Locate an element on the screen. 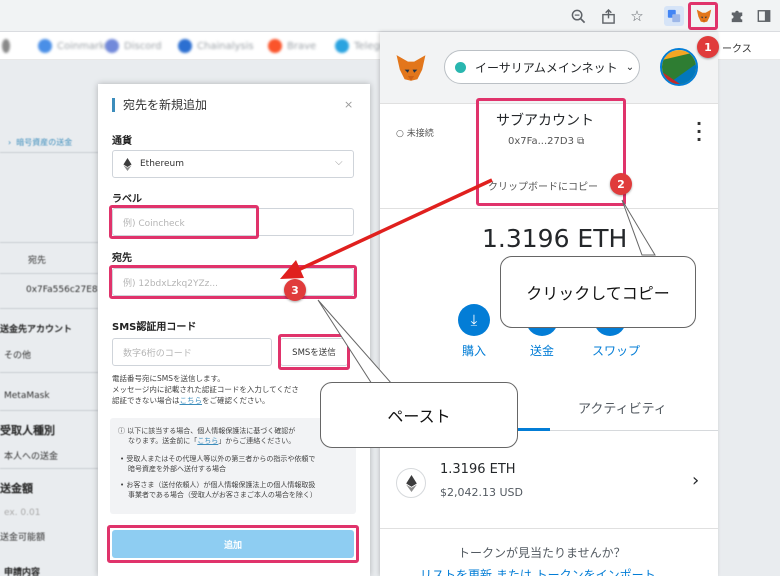  copy-callout: クリックしてコピー is located at coordinates (598, 292).